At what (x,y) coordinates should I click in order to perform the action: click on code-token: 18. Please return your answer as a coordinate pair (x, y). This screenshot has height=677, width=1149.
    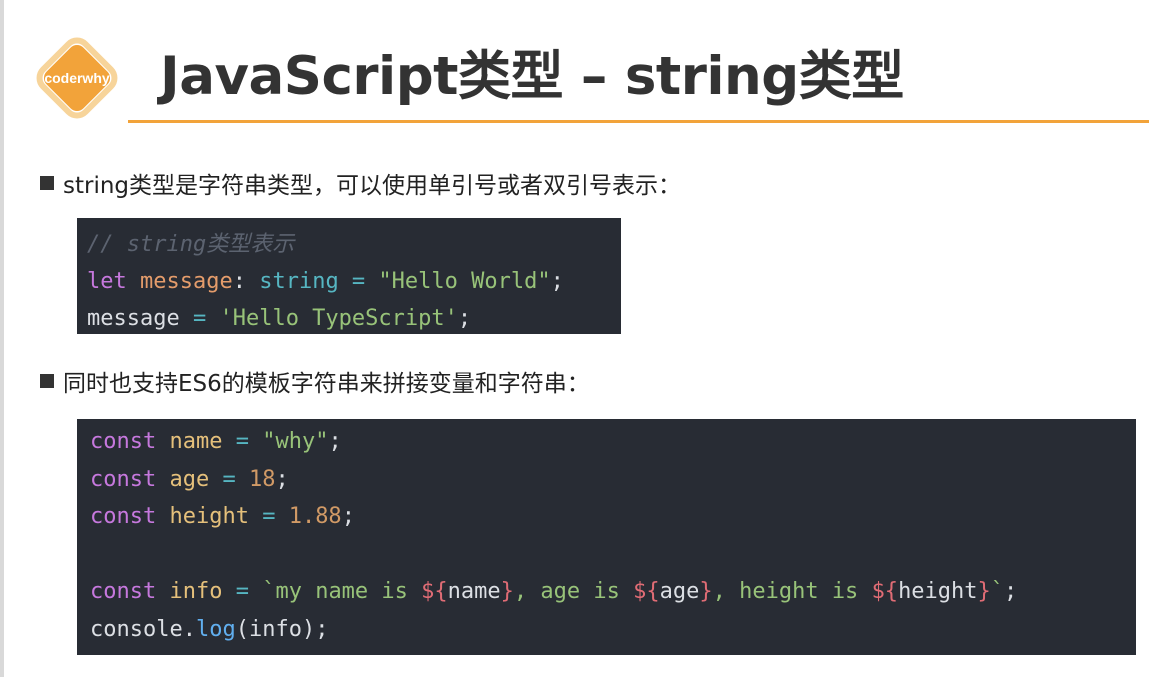
    Looking at the image, I should click on (255, 479).